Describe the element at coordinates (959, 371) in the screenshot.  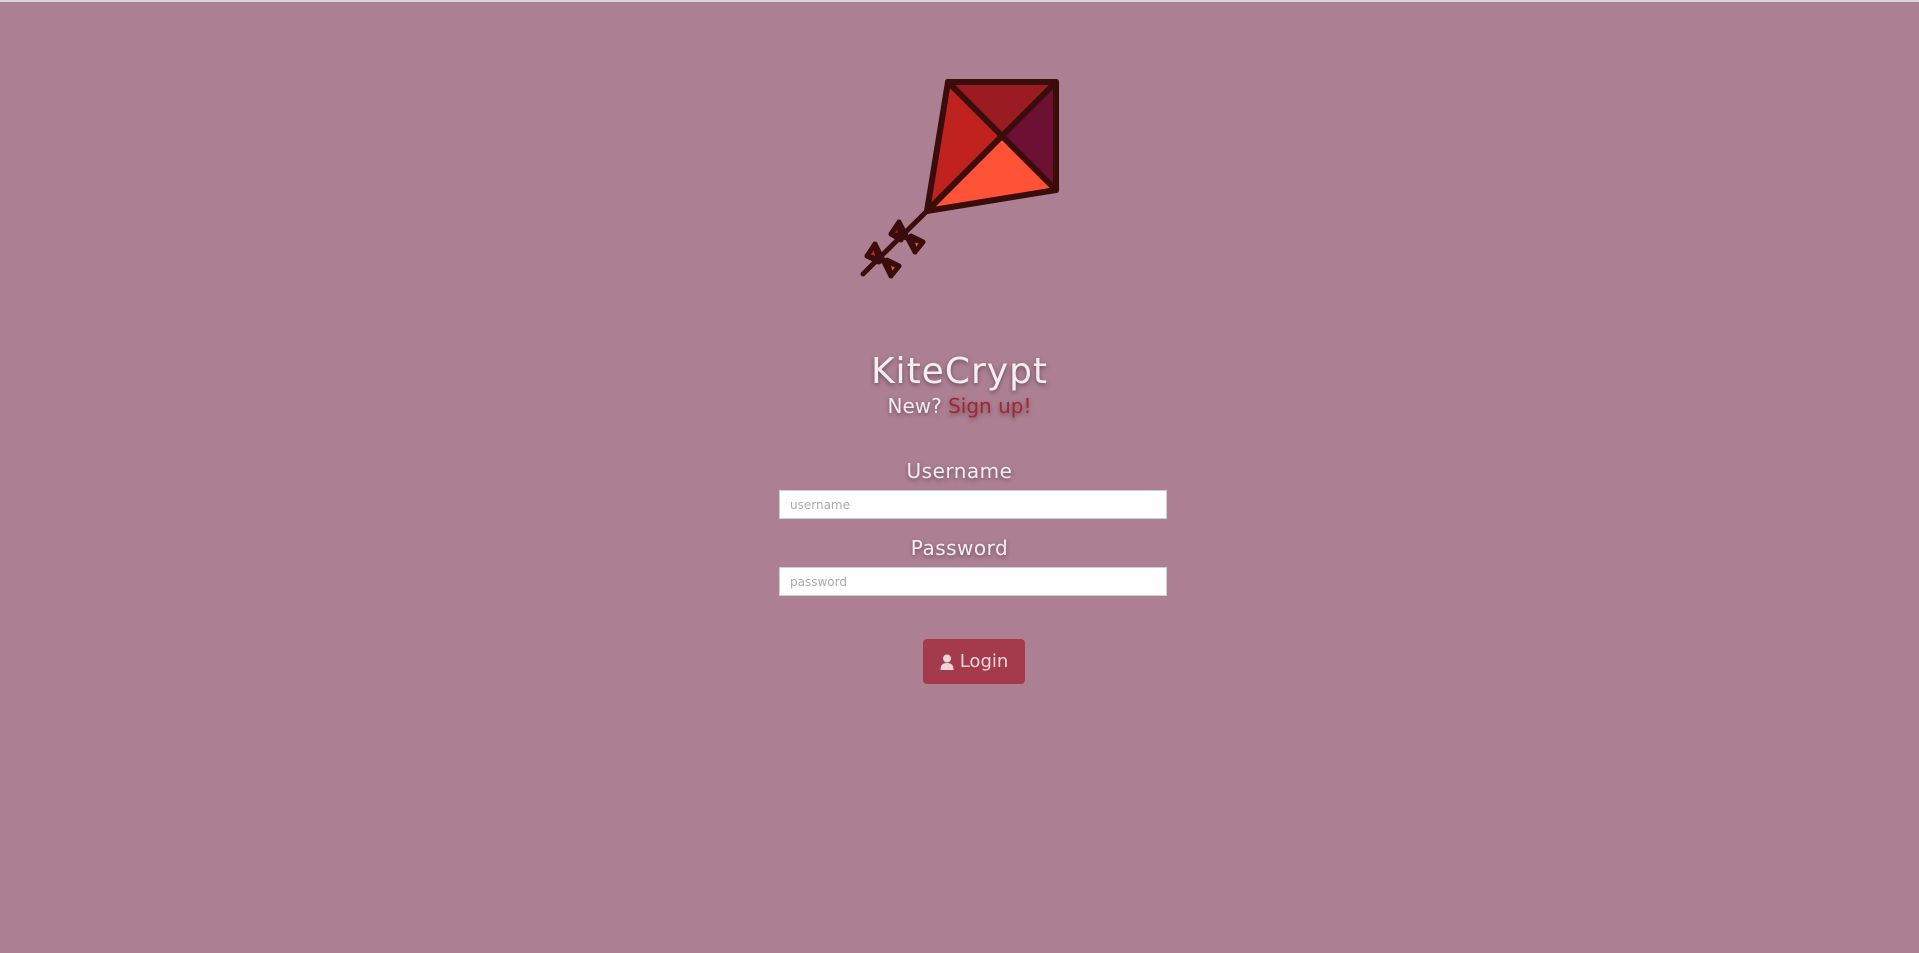
I see `app-title: KiteCrypt` at that location.